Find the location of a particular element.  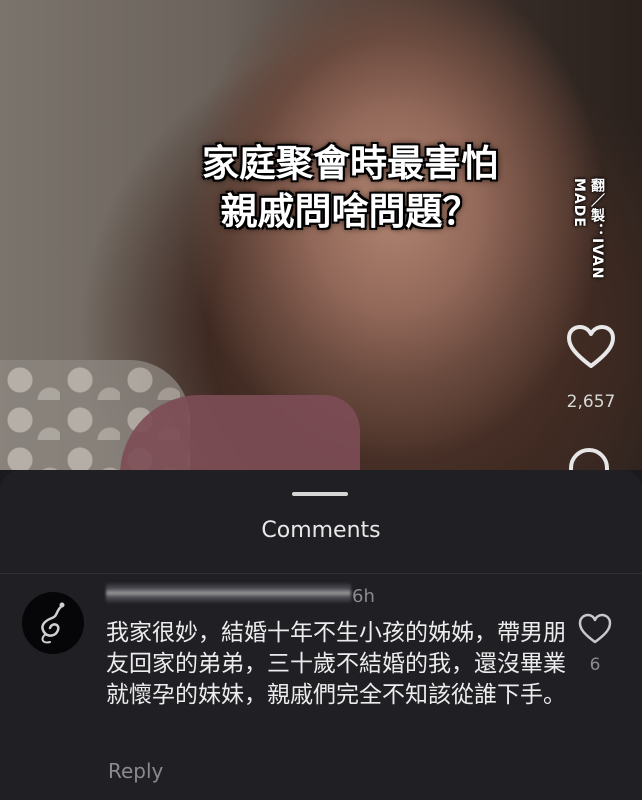

divider is located at coordinates (321, 573).